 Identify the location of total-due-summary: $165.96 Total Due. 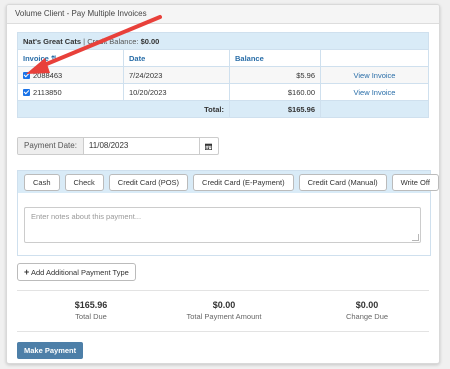
(91, 310).